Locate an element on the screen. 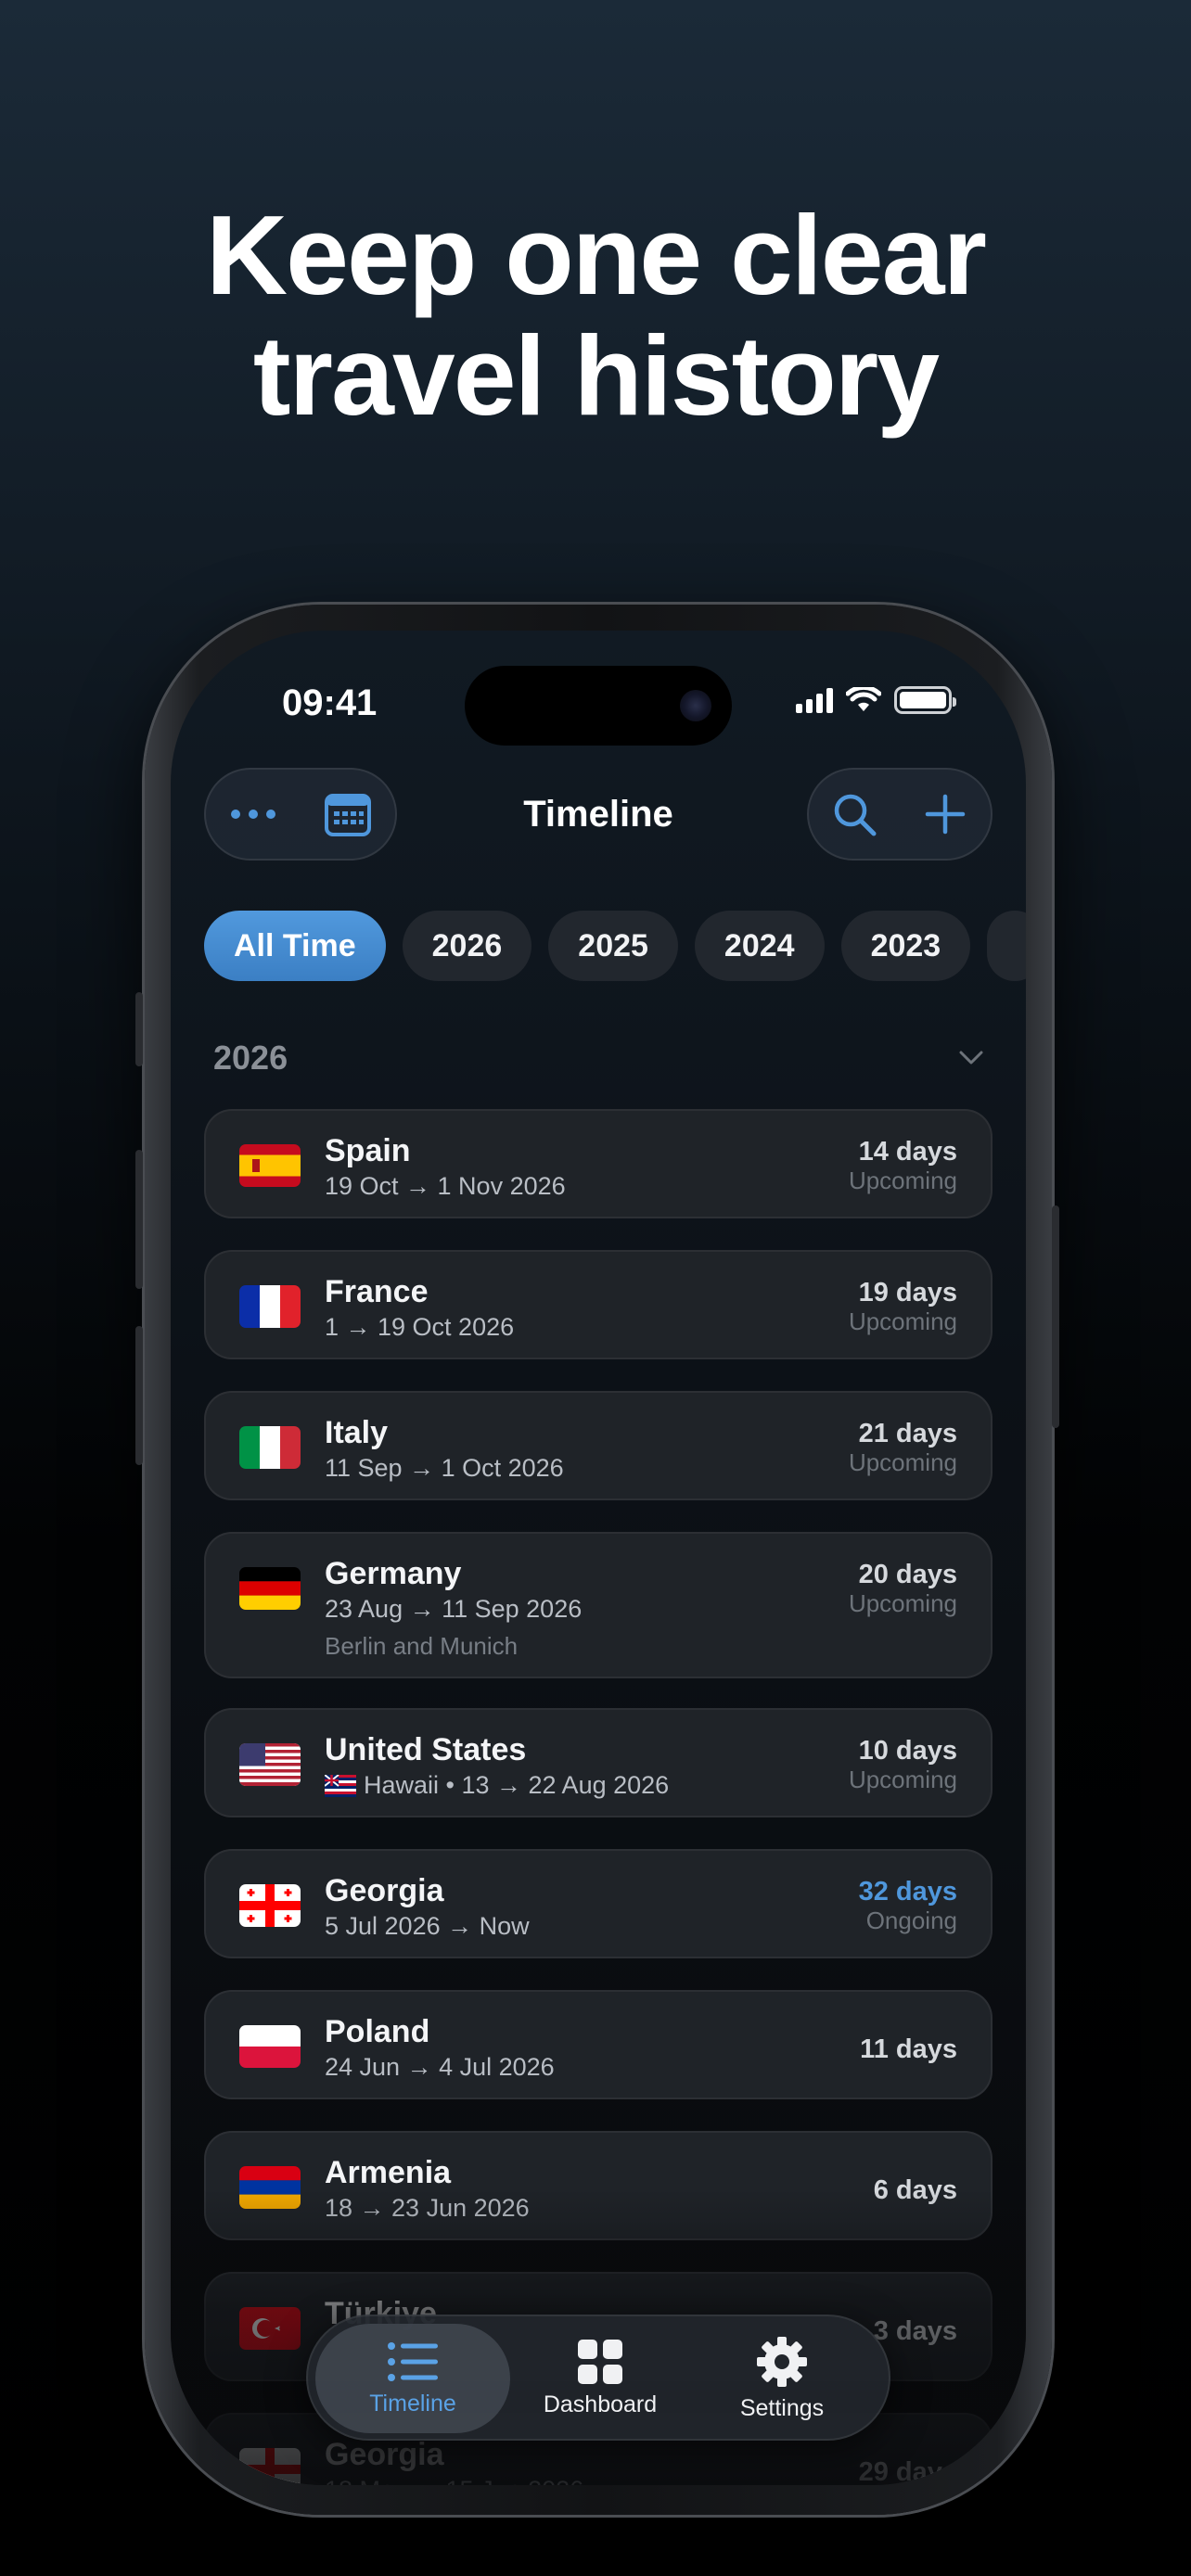 The image size is (1191, 2576). trip-duration: 10 days is located at coordinates (907, 1751).